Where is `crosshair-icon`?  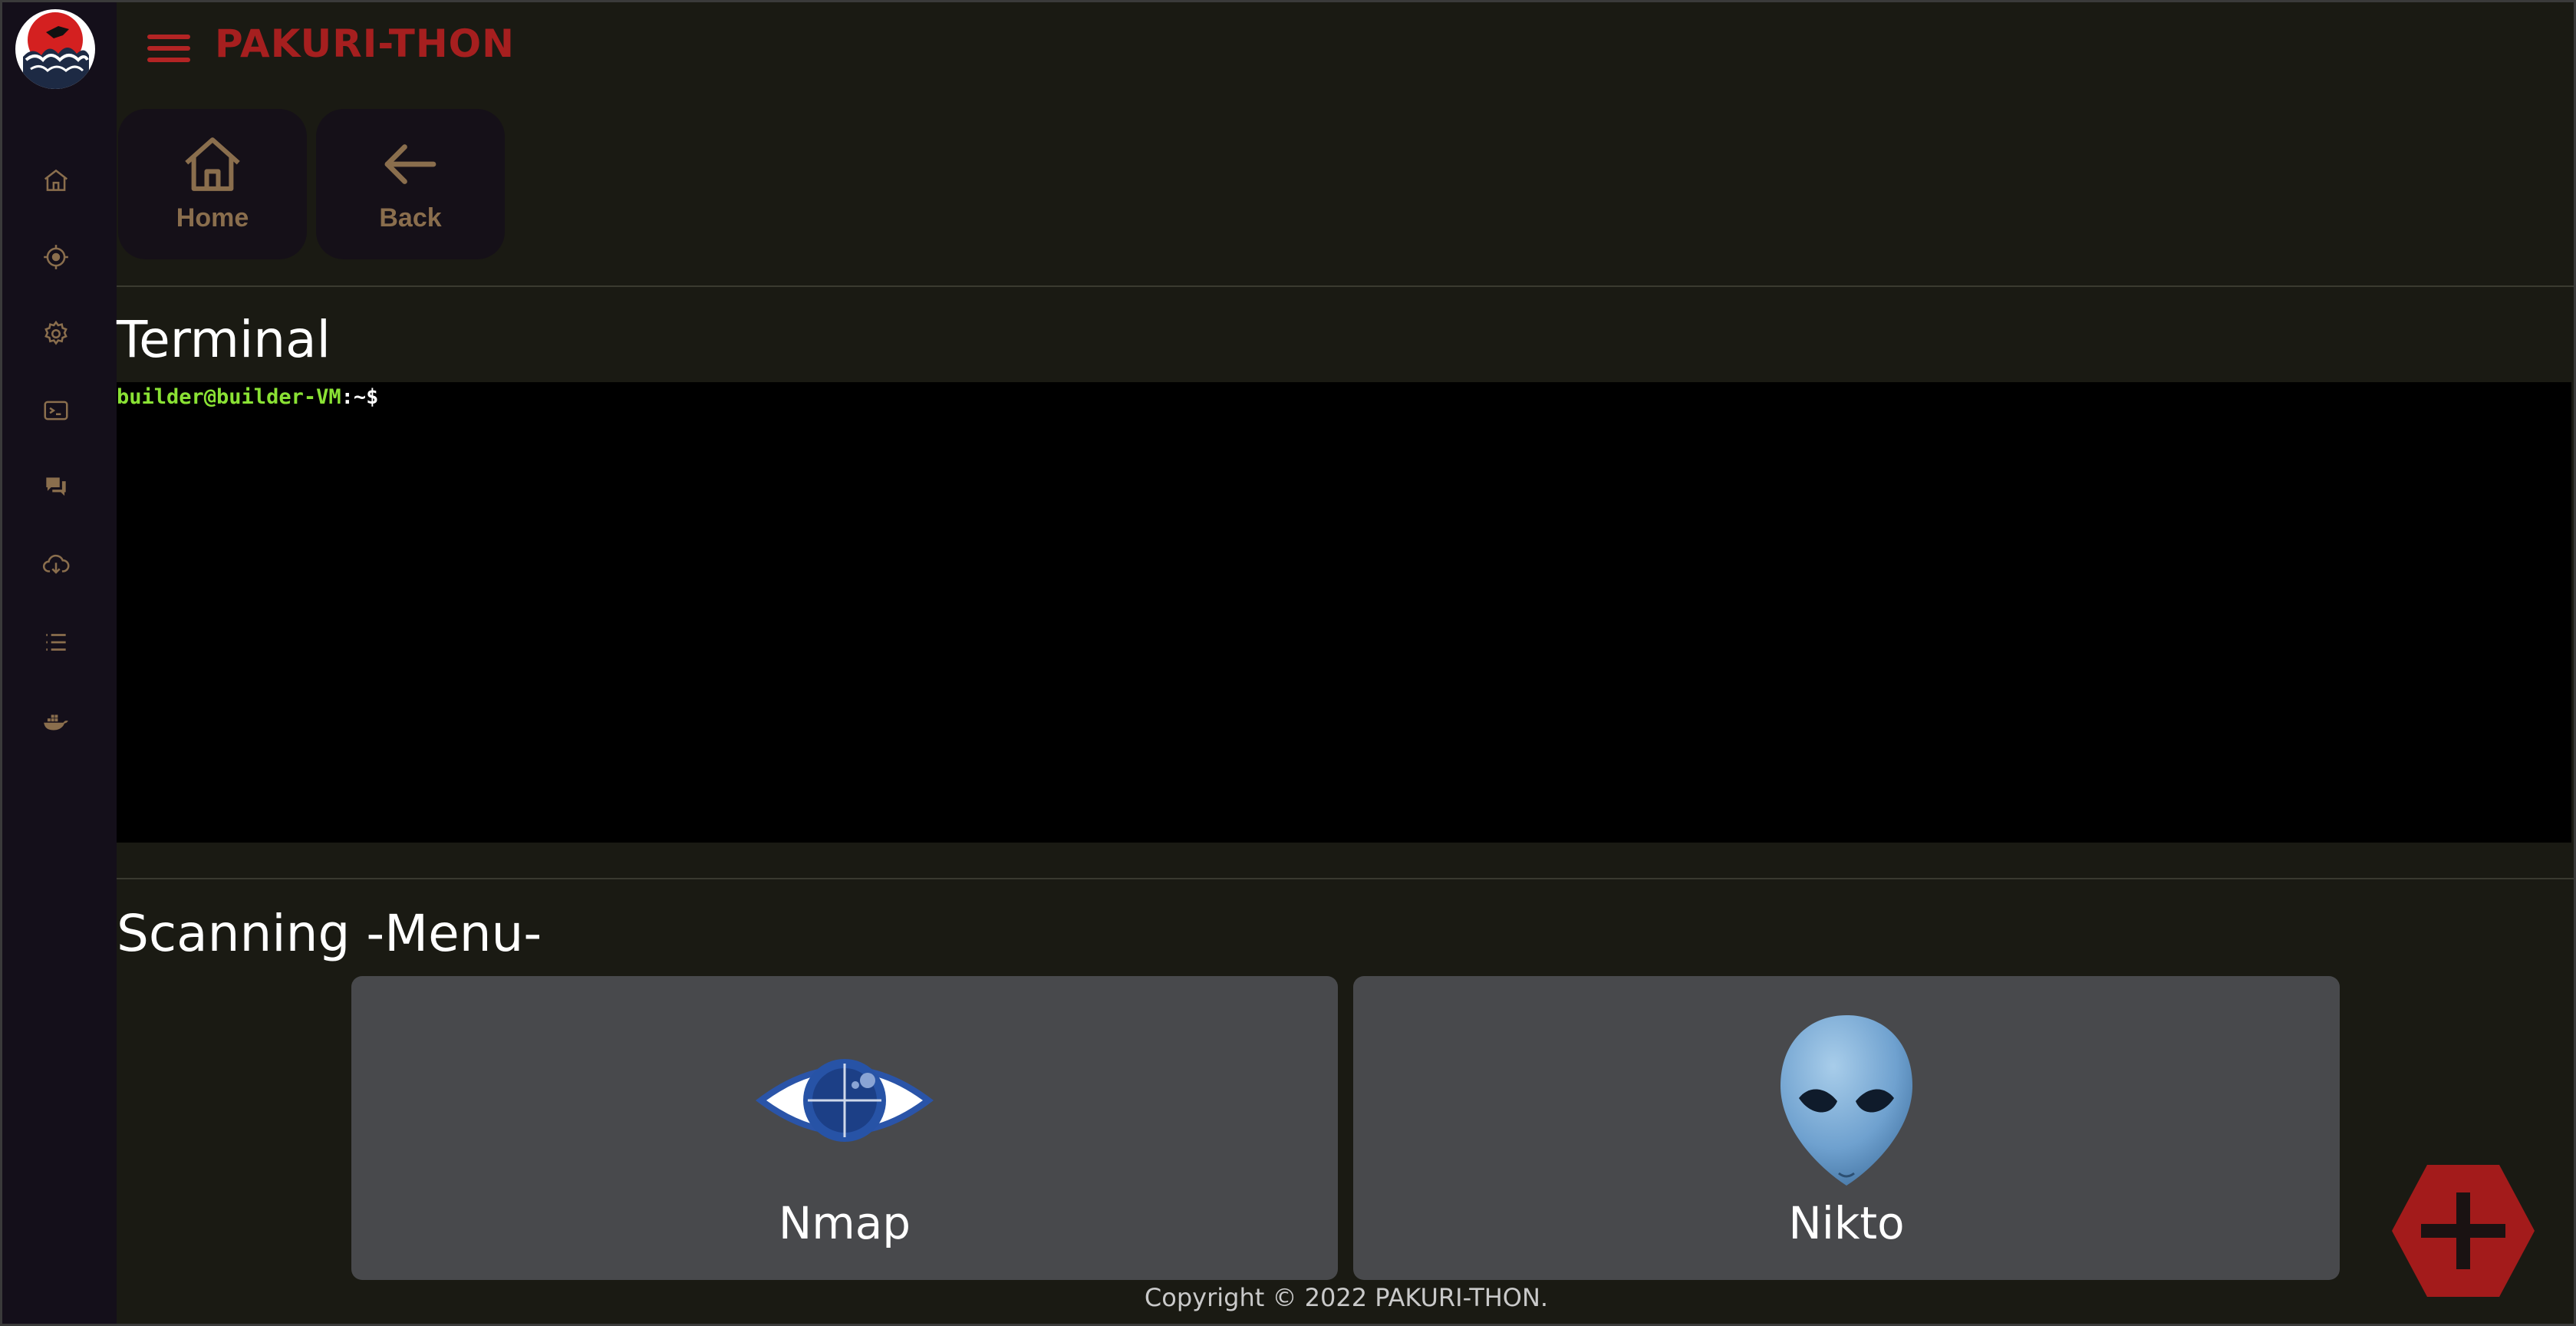
crosshair-icon is located at coordinates (56, 257).